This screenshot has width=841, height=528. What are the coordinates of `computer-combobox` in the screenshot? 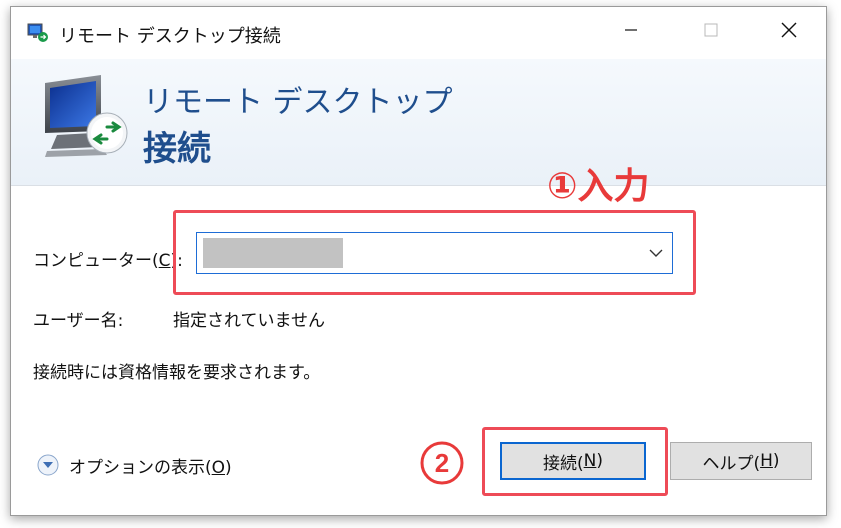 It's located at (434, 253).